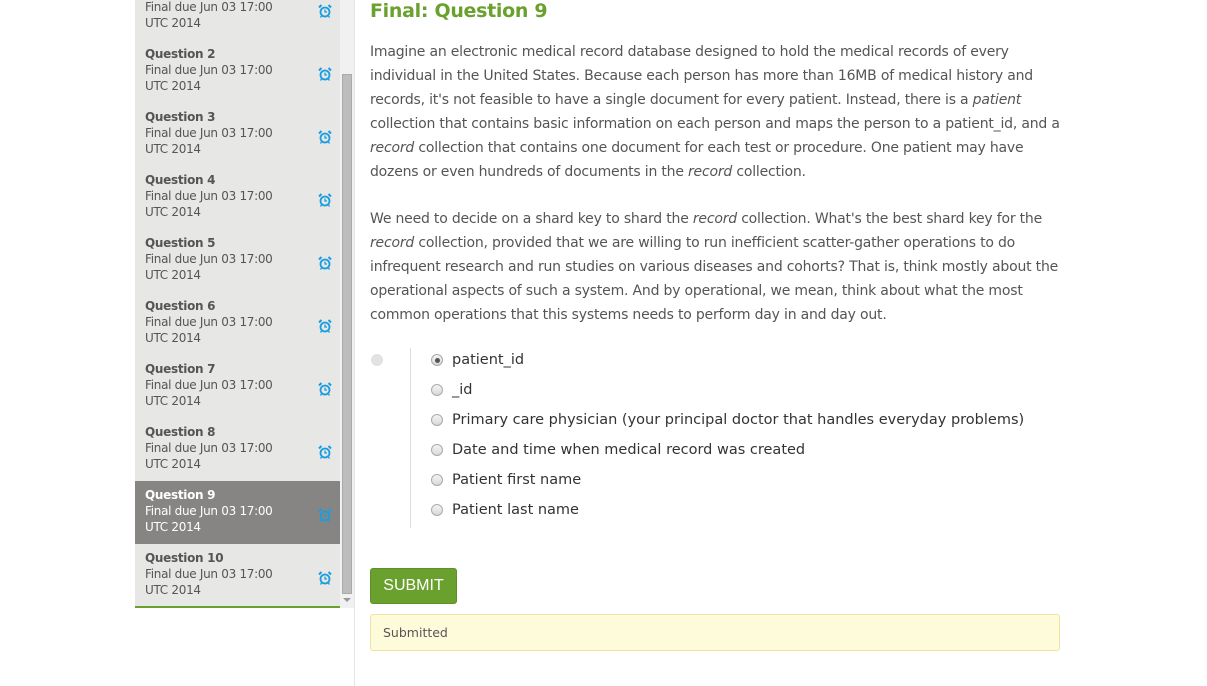 The height and width of the screenshot is (686, 1207). I want to click on answer-option: Patient first name, so click(506, 480).